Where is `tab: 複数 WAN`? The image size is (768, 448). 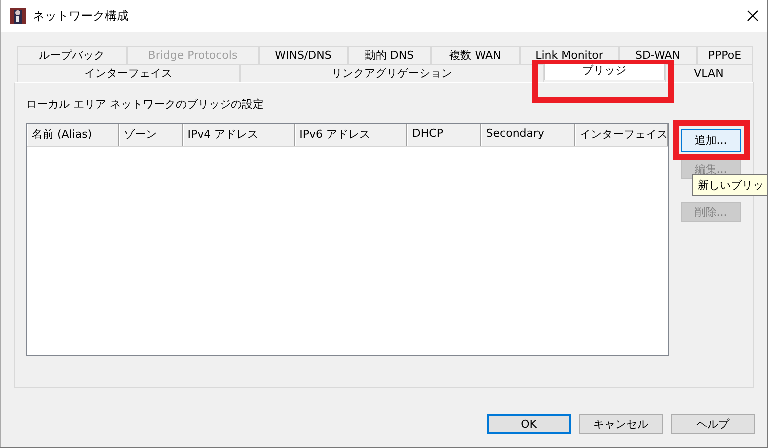
tab: 複数 WAN is located at coordinates (475, 55).